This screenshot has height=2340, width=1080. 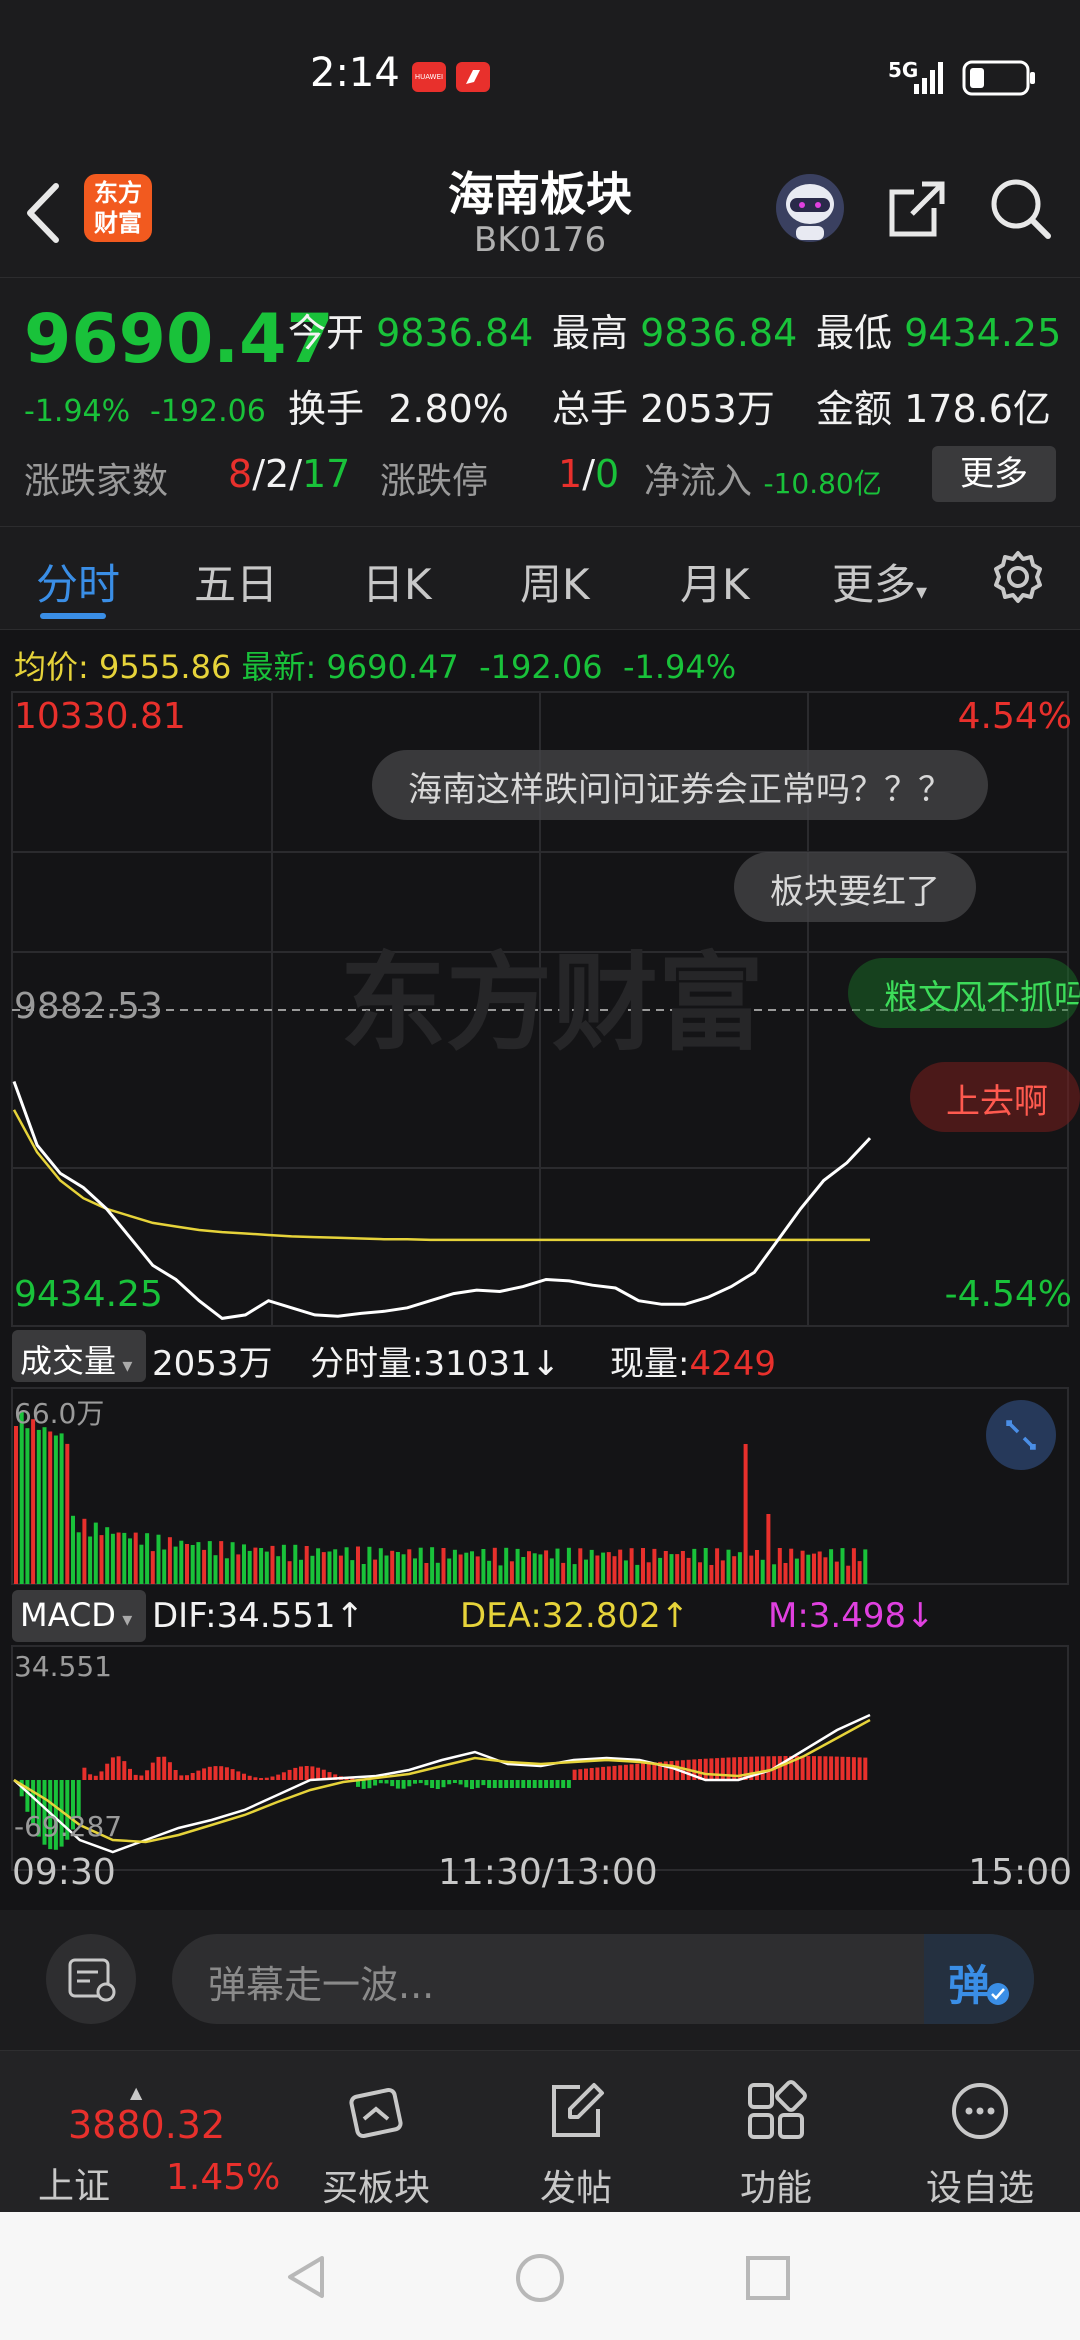 What do you see at coordinates (555, 581) in the screenshot?
I see `tab-weekly-k: 周K` at bounding box center [555, 581].